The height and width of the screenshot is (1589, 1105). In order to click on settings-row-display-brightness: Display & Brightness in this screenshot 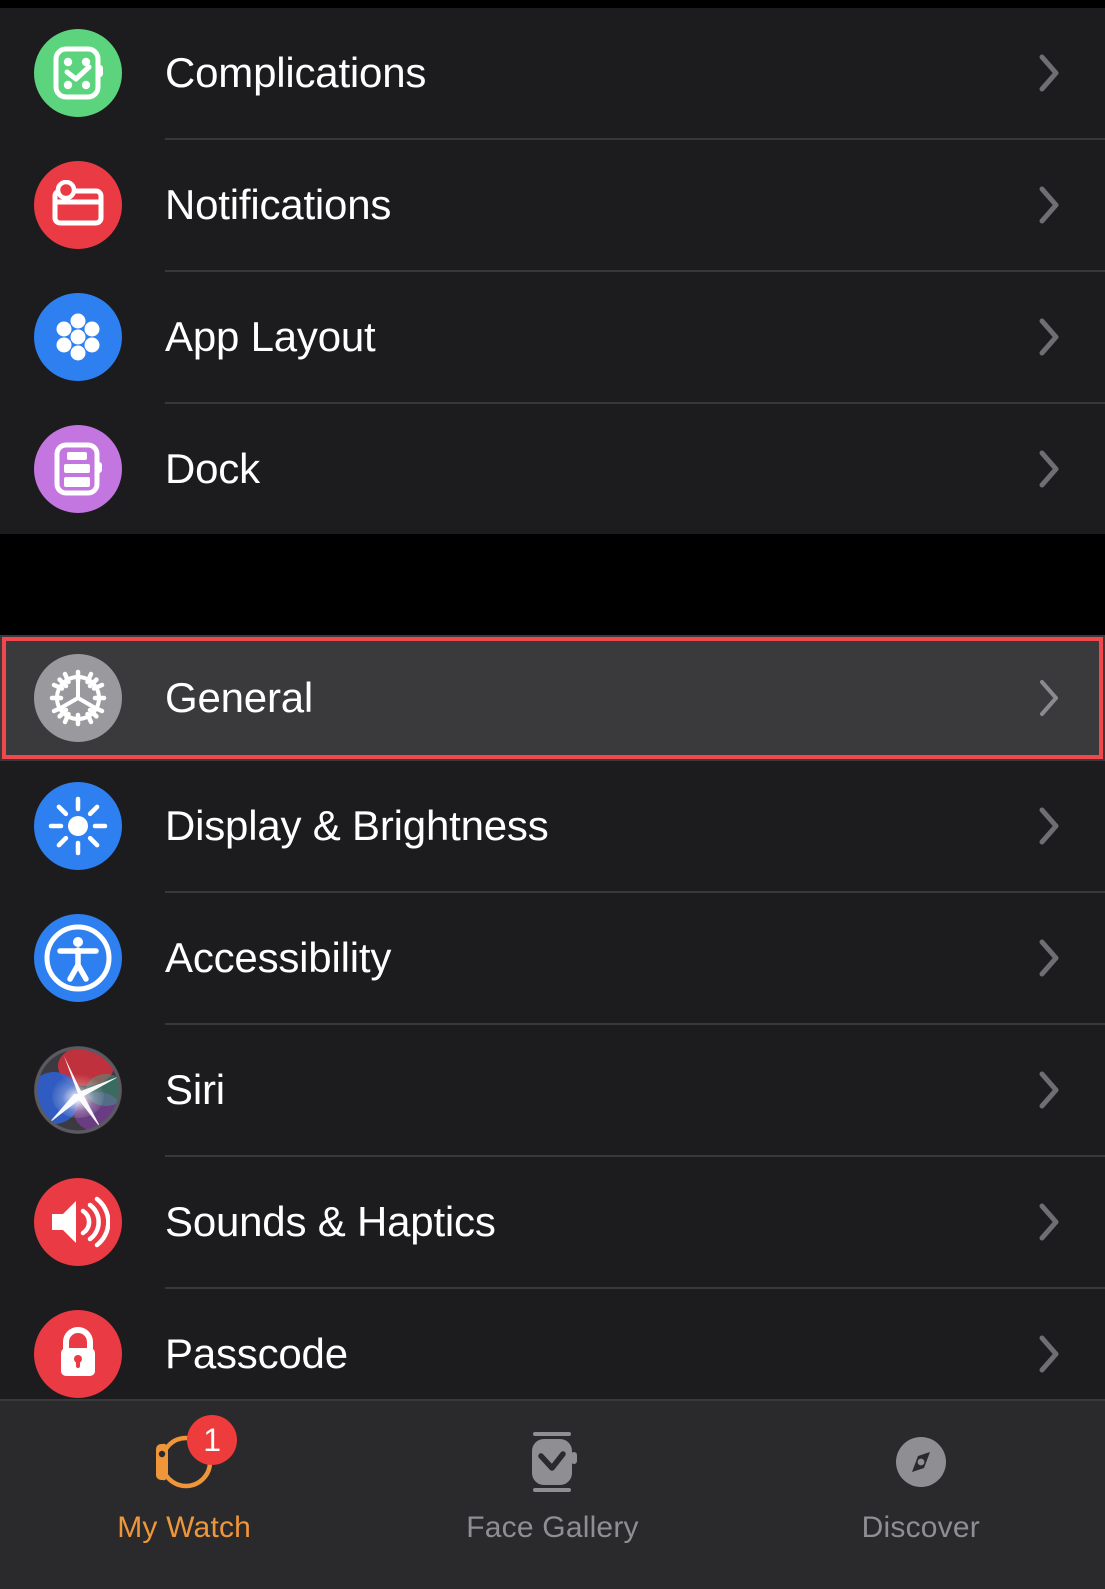, I will do `click(552, 826)`.